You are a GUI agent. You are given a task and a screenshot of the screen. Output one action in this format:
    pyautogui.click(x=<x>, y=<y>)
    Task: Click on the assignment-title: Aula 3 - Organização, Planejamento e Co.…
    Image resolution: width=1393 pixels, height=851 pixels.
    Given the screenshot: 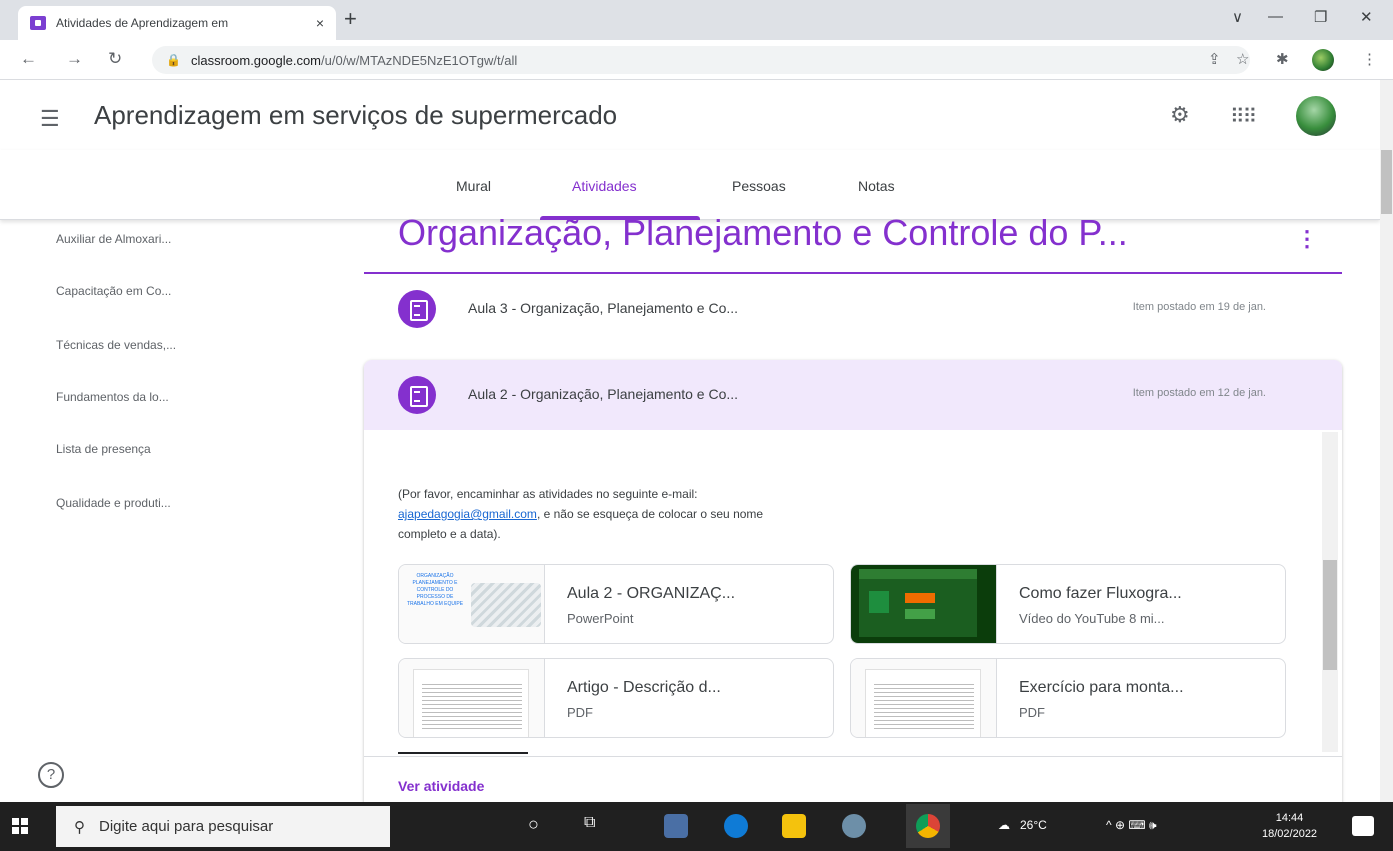 What is the action you would take?
    pyautogui.click(x=603, y=308)
    